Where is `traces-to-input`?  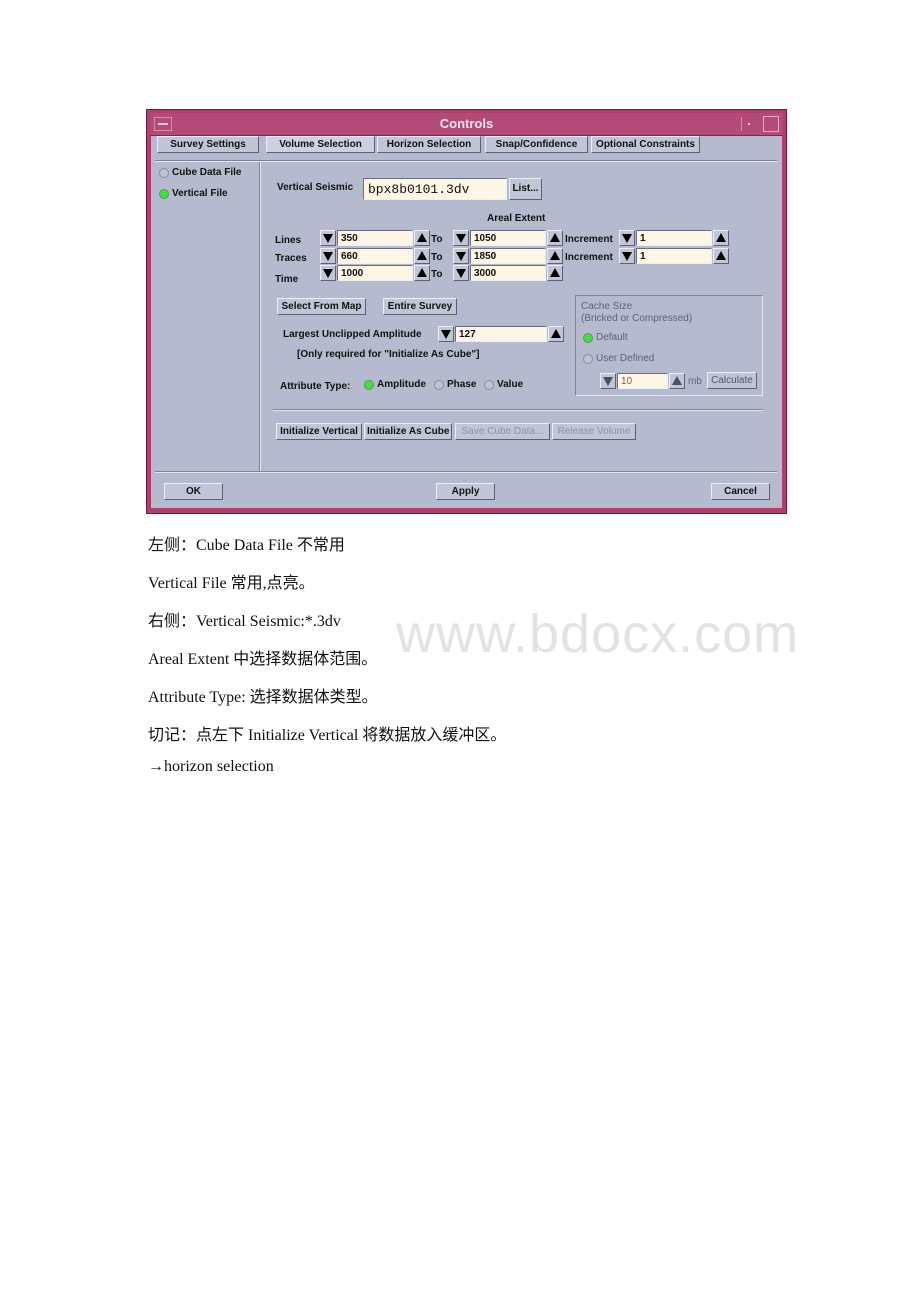 traces-to-input is located at coordinates (508, 256).